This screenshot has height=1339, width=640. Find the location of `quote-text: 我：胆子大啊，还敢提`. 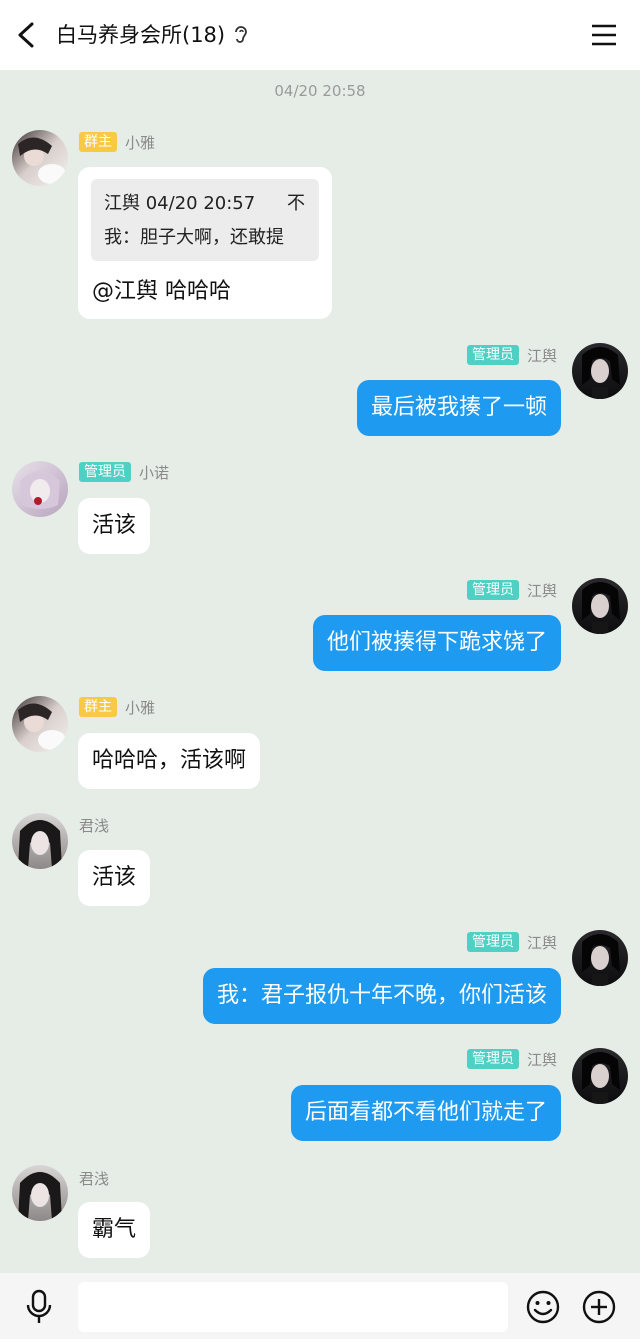

quote-text: 我：胆子大啊，还敢提 is located at coordinates (194, 237).